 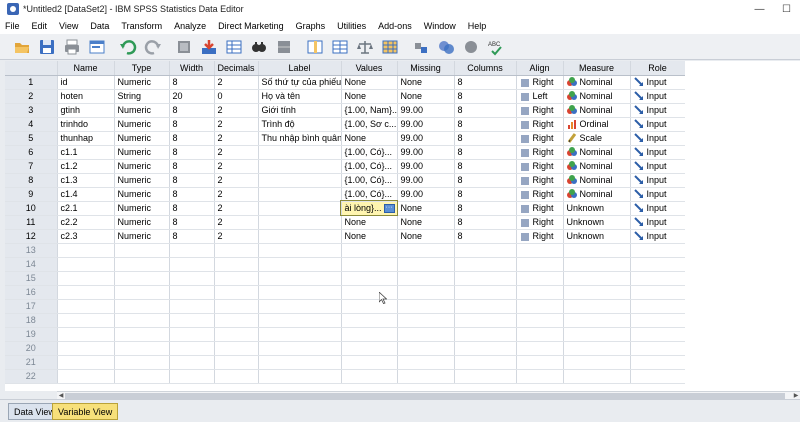 What do you see at coordinates (440, 26) in the screenshot?
I see `menu-window: Window` at bounding box center [440, 26].